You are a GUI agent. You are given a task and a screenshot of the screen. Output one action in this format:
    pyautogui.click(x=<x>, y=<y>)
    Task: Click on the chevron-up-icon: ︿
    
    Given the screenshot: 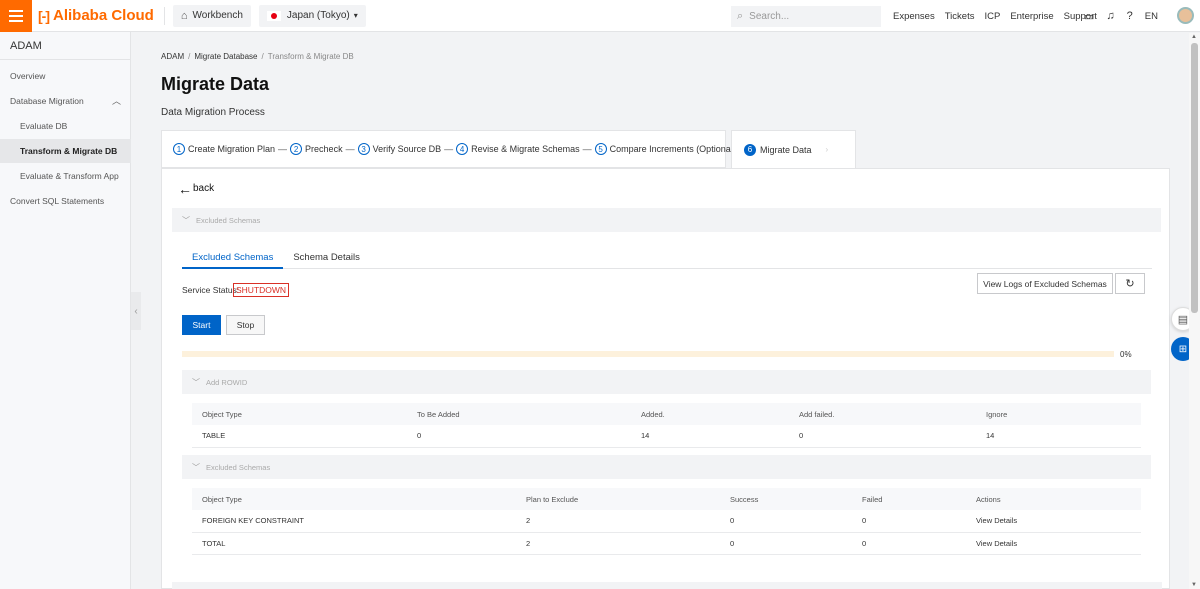 What is the action you would take?
    pyautogui.click(x=116, y=101)
    